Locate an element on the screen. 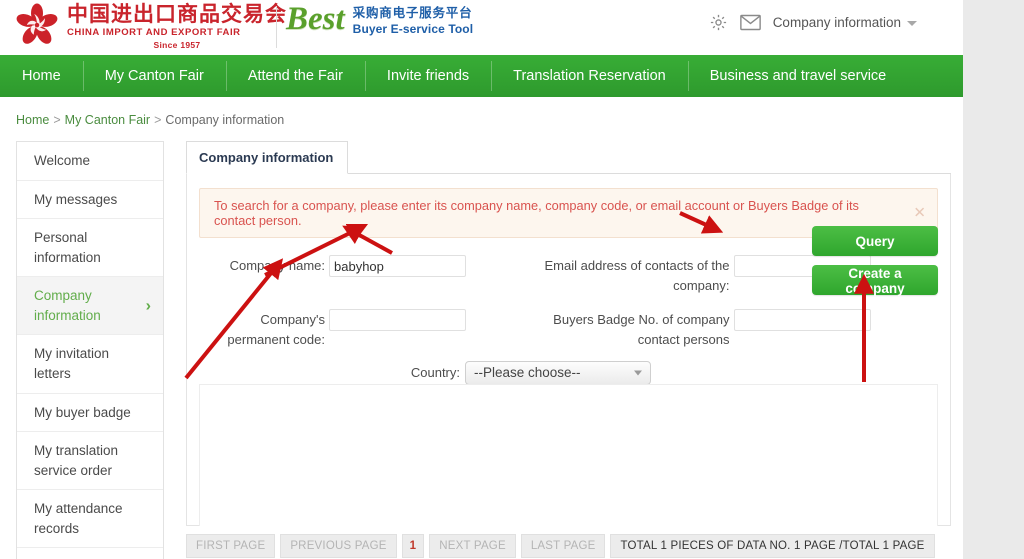 The height and width of the screenshot is (559, 1024). company-name-input is located at coordinates (397, 266).